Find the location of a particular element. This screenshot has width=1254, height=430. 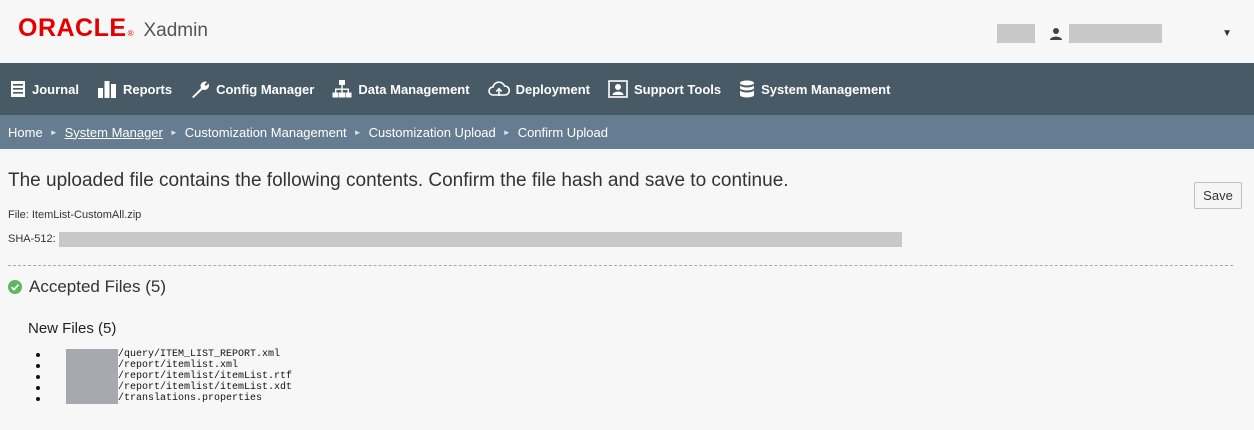

user-menu: ▼ is located at coordinates (1114, 33).